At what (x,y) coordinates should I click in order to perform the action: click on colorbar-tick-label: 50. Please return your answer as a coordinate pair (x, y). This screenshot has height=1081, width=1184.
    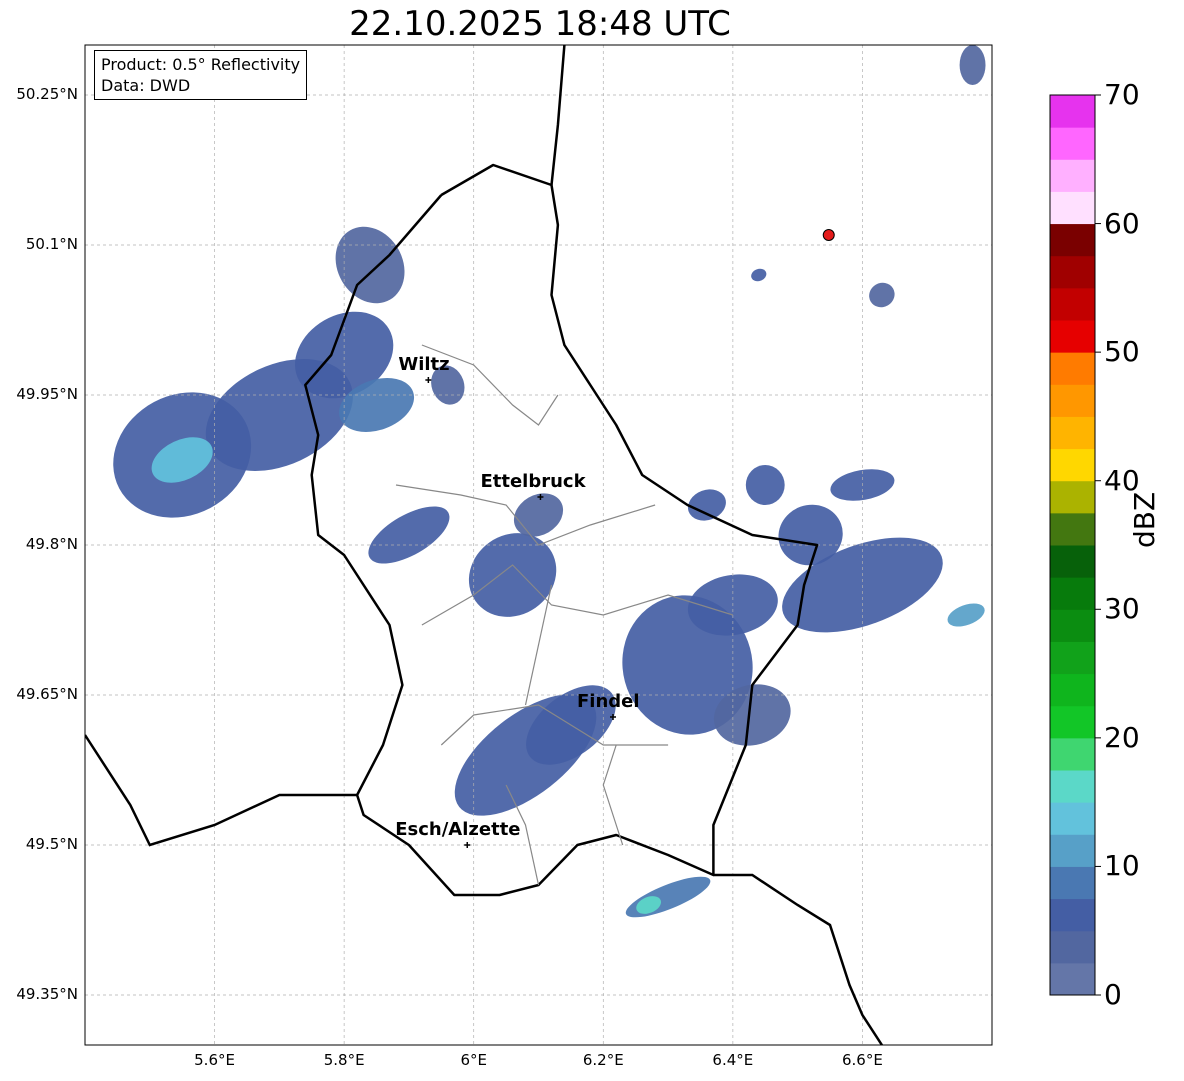
    Looking at the image, I should click on (1122, 352).